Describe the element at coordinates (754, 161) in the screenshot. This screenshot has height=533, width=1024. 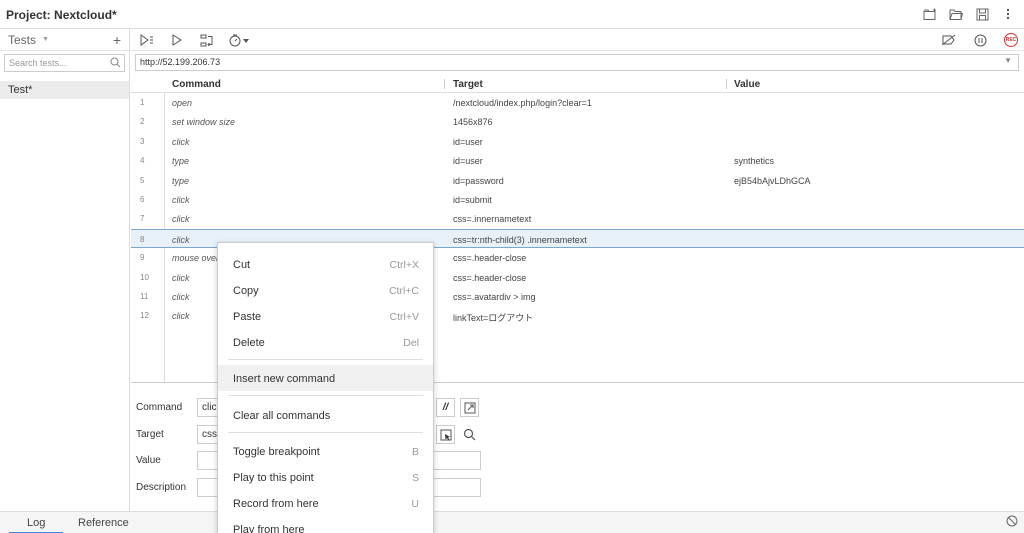
I see `row-value: synthetics` at that location.